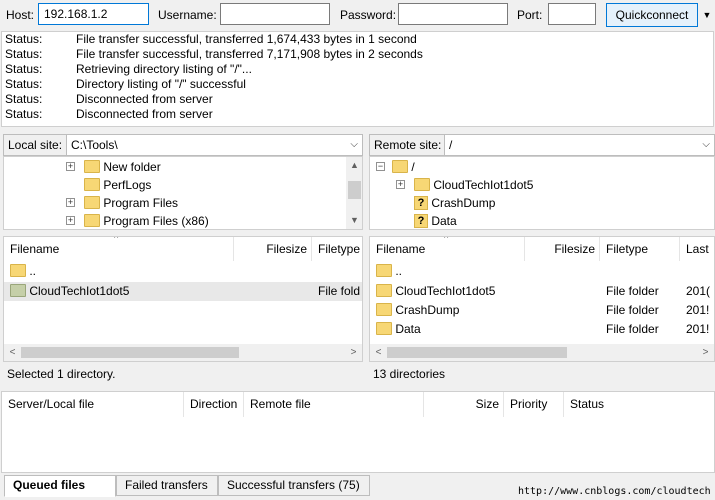 This screenshot has width=715, height=500. I want to click on host-input, so click(93, 14).